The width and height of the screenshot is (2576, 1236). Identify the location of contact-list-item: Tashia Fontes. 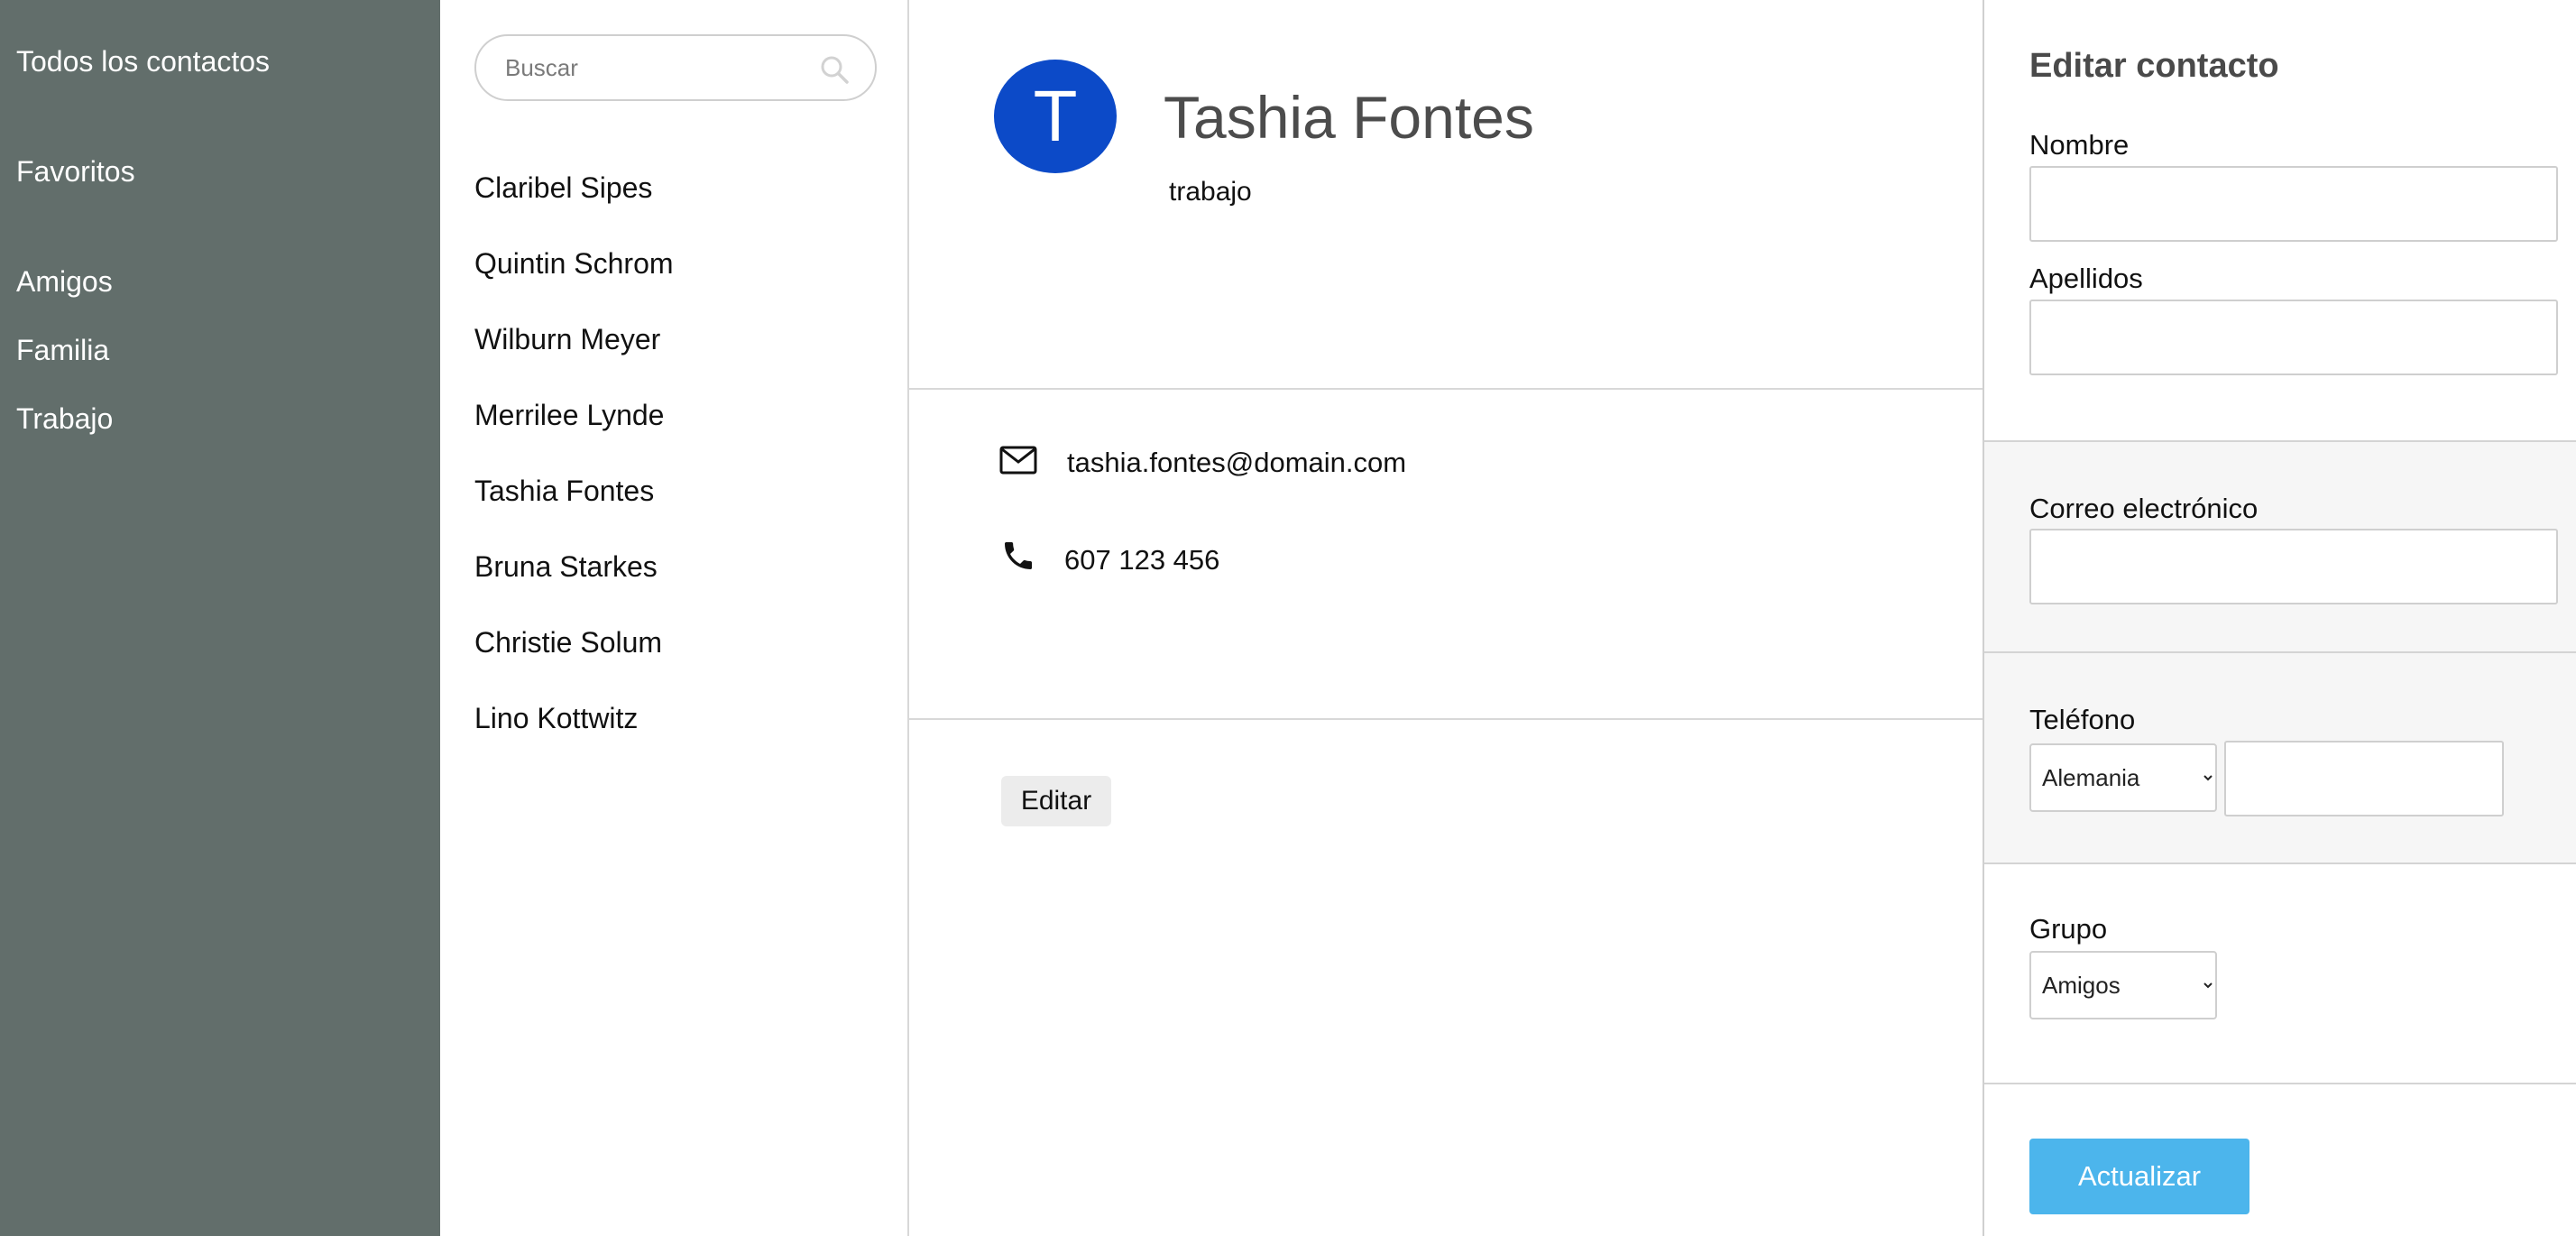
(564, 492).